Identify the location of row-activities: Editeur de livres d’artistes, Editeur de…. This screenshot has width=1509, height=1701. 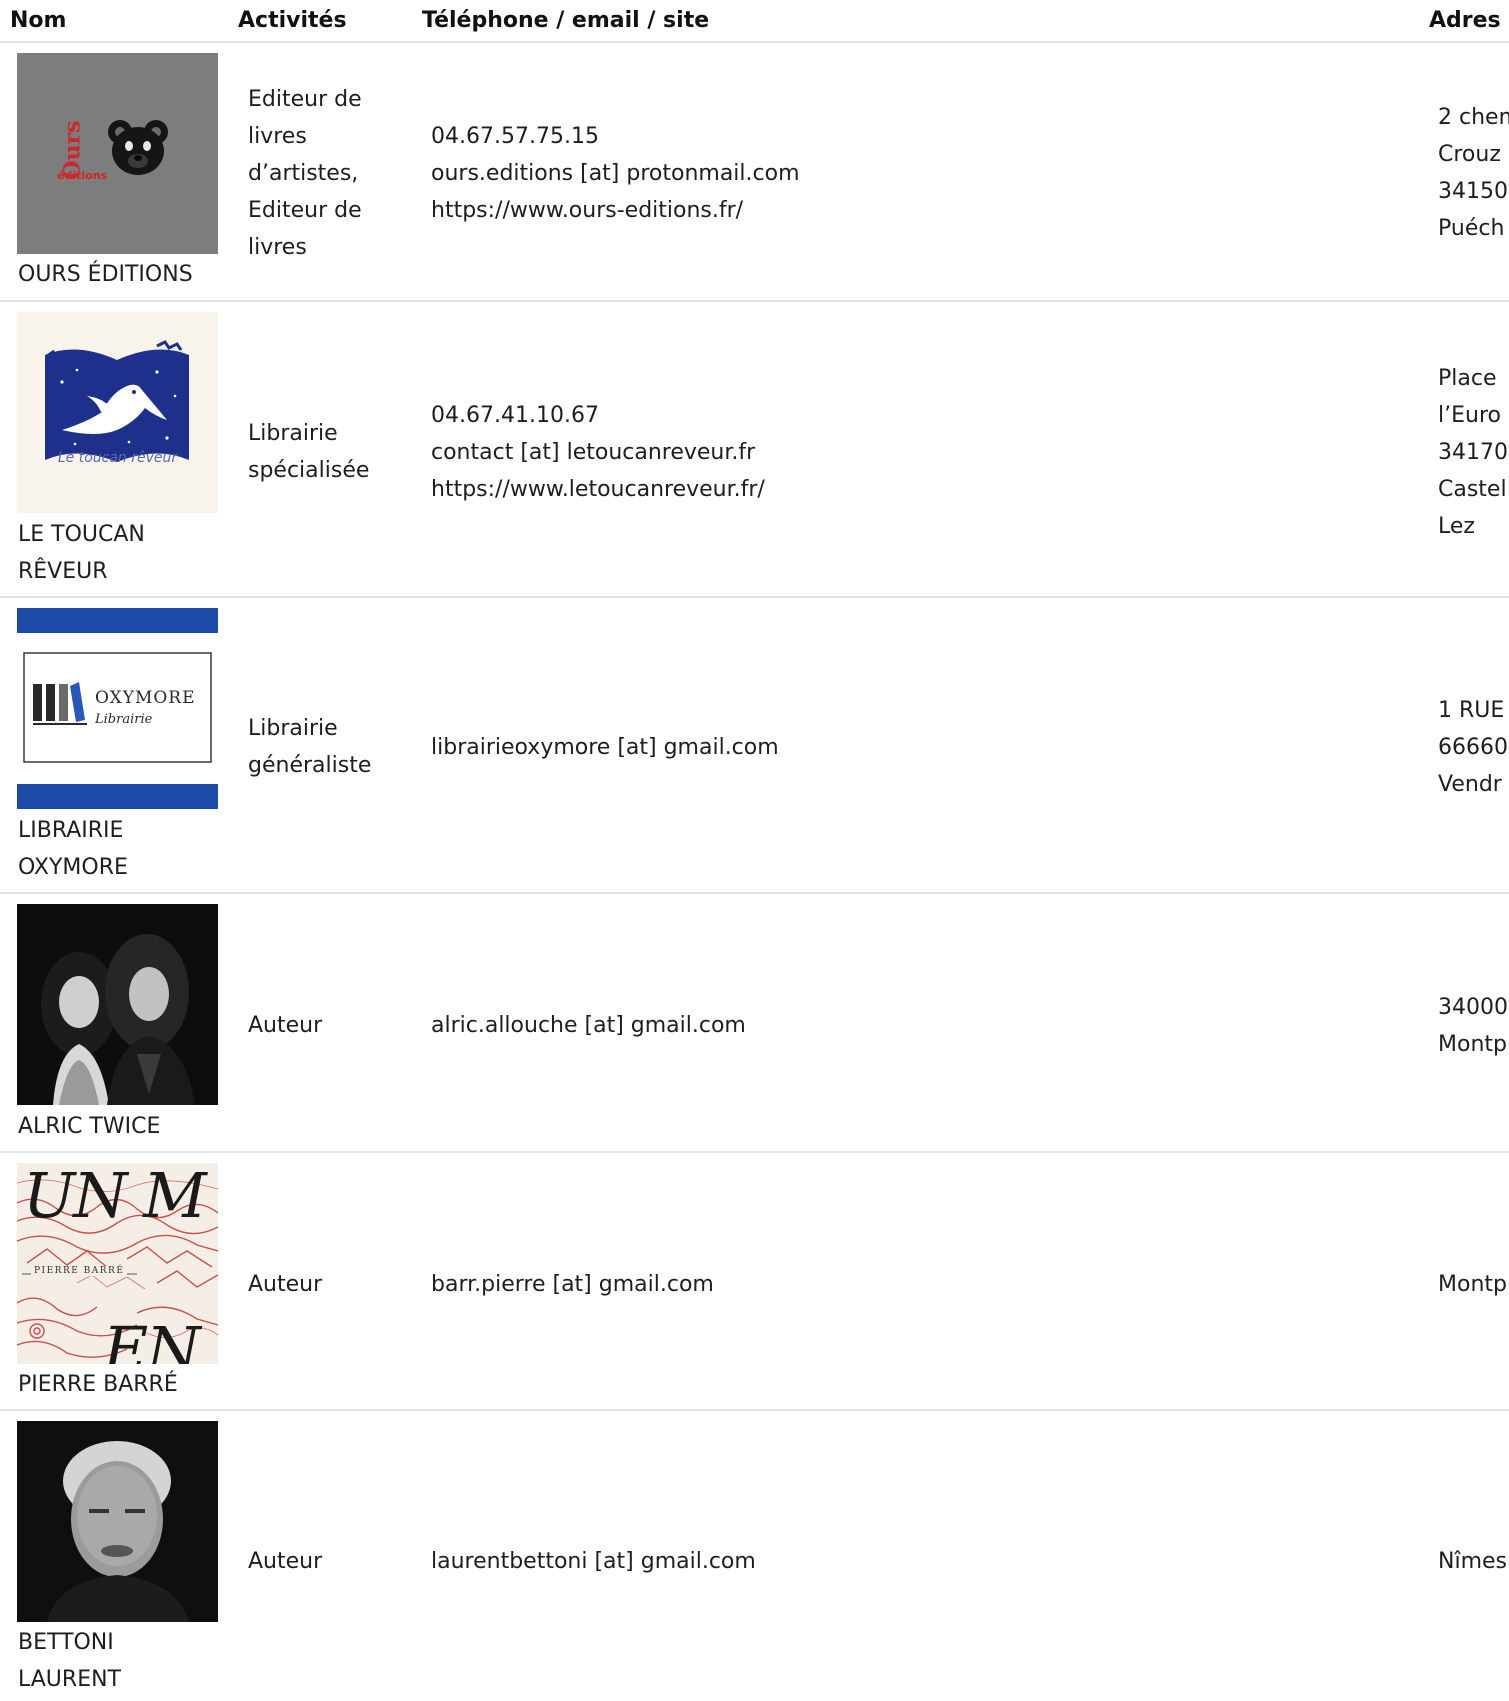
(305, 173).